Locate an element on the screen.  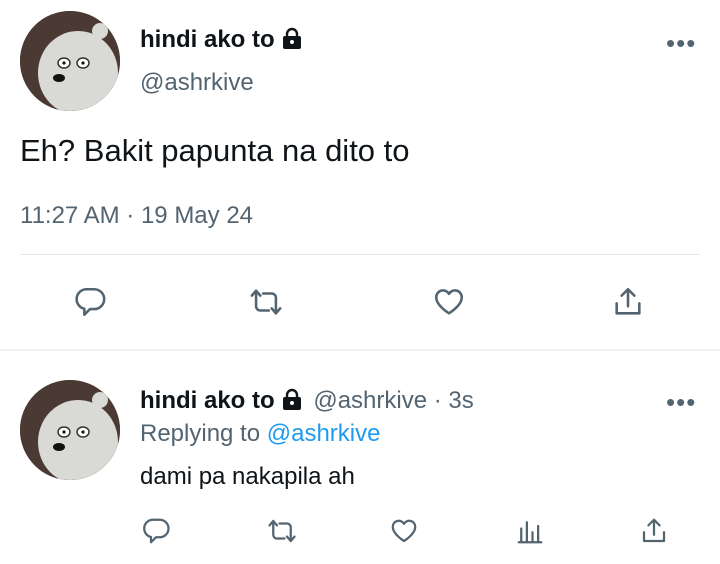
reply-time: 3s is located at coordinates (460, 400).